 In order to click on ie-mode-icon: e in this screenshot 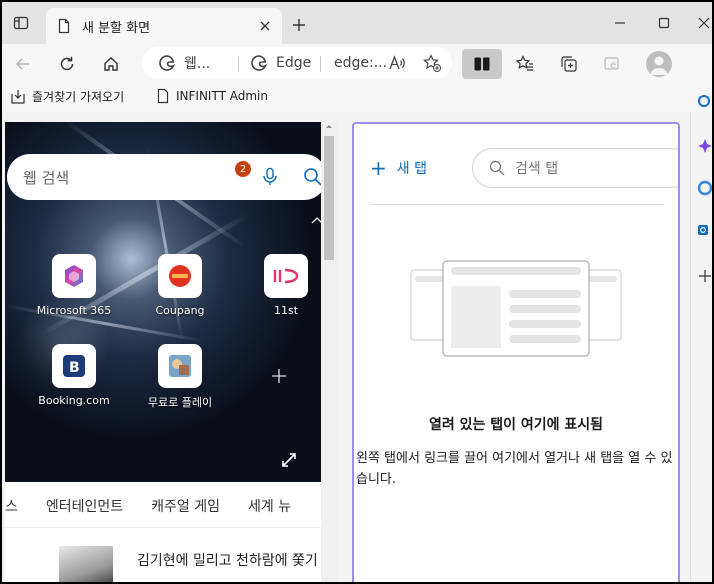, I will do `click(611, 64)`.